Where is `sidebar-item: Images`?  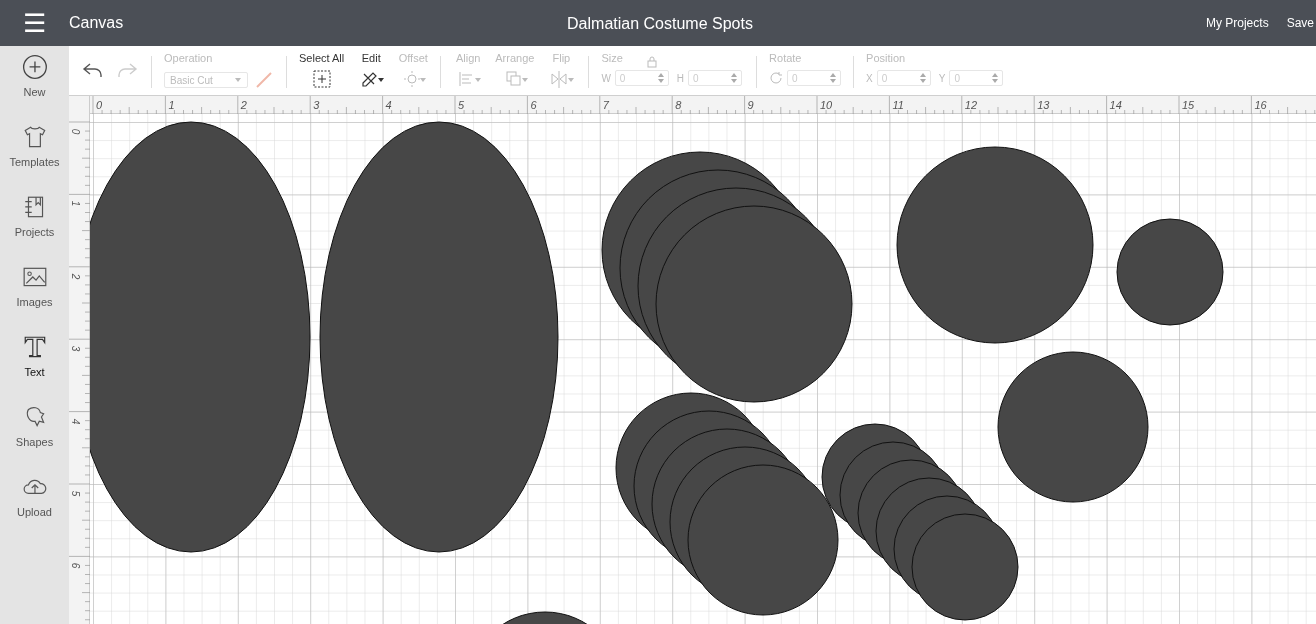
sidebar-item: Images is located at coordinates (34, 294).